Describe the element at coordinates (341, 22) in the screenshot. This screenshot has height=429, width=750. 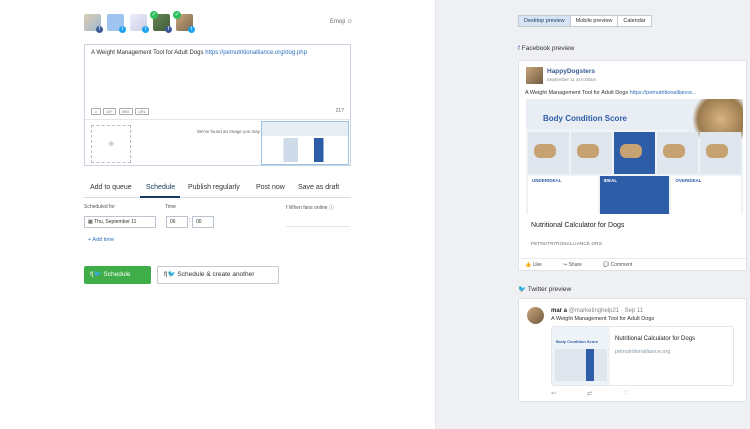
I see `emoji-button: Emoji ☺` at that location.